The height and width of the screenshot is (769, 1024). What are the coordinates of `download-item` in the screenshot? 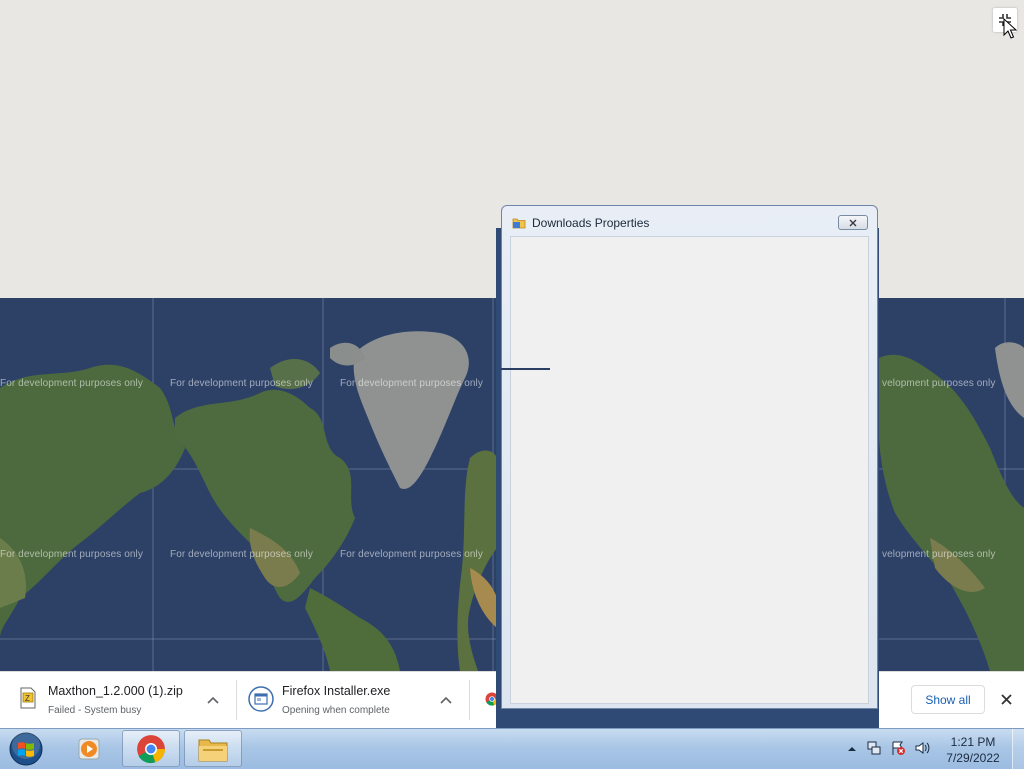 It's located at (484, 700).